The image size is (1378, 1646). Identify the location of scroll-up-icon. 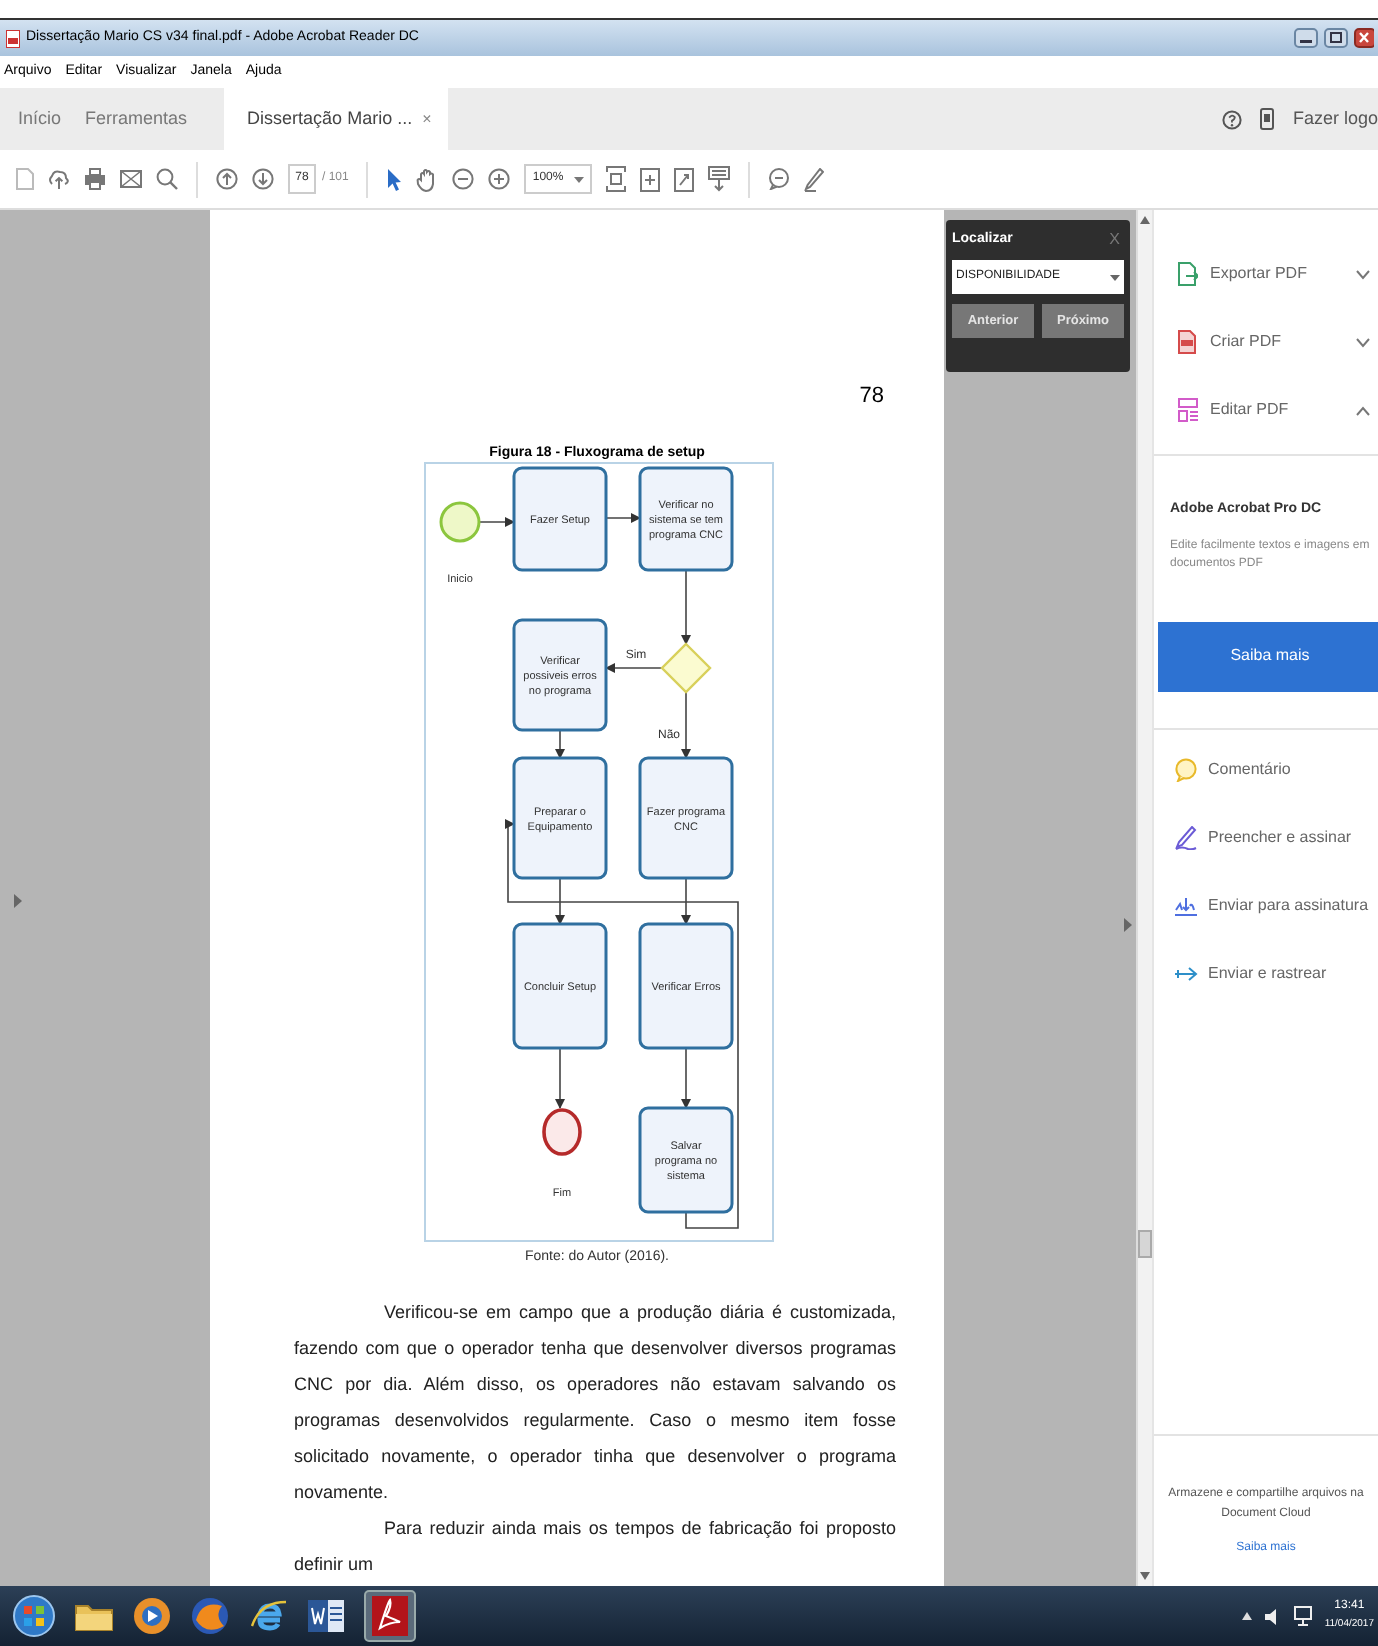
(1145, 220).